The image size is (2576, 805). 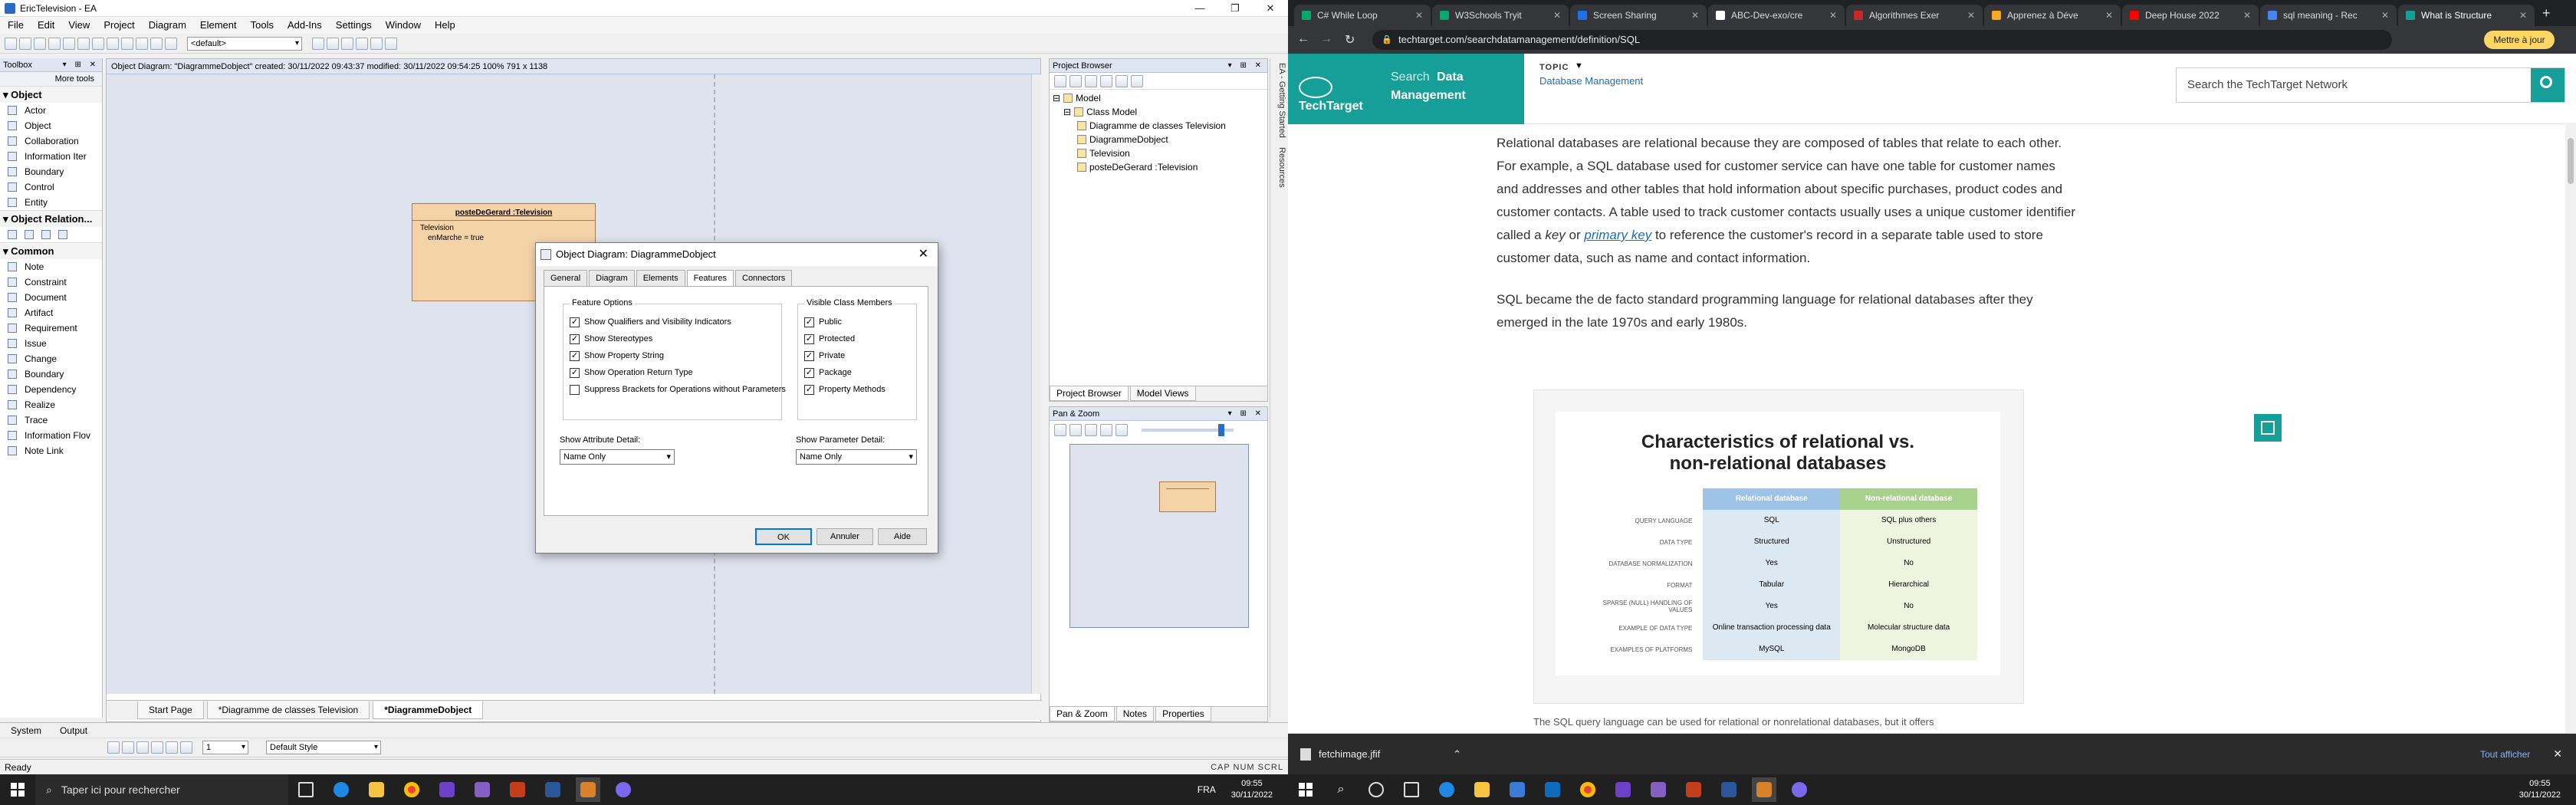 I want to click on tree-node-television: Television, so click(x=1160, y=153).